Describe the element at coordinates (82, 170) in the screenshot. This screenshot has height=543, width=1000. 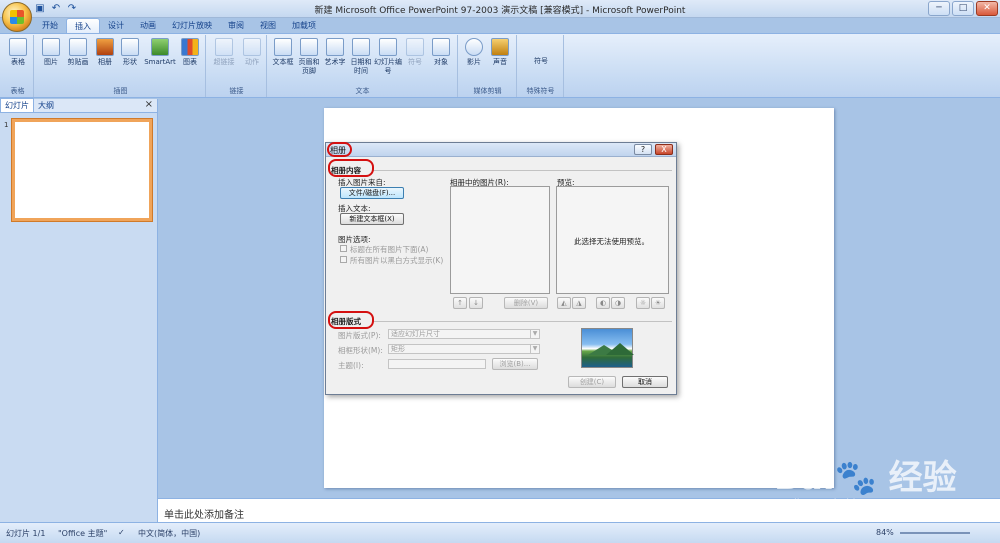
I see `slide-thumbnail` at that location.